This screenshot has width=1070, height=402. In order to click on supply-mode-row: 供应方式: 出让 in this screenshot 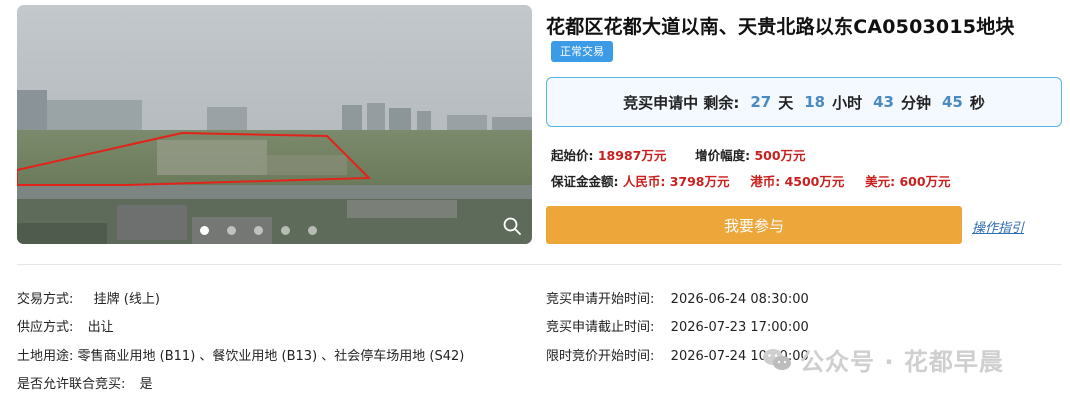, I will do `click(65, 325)`.